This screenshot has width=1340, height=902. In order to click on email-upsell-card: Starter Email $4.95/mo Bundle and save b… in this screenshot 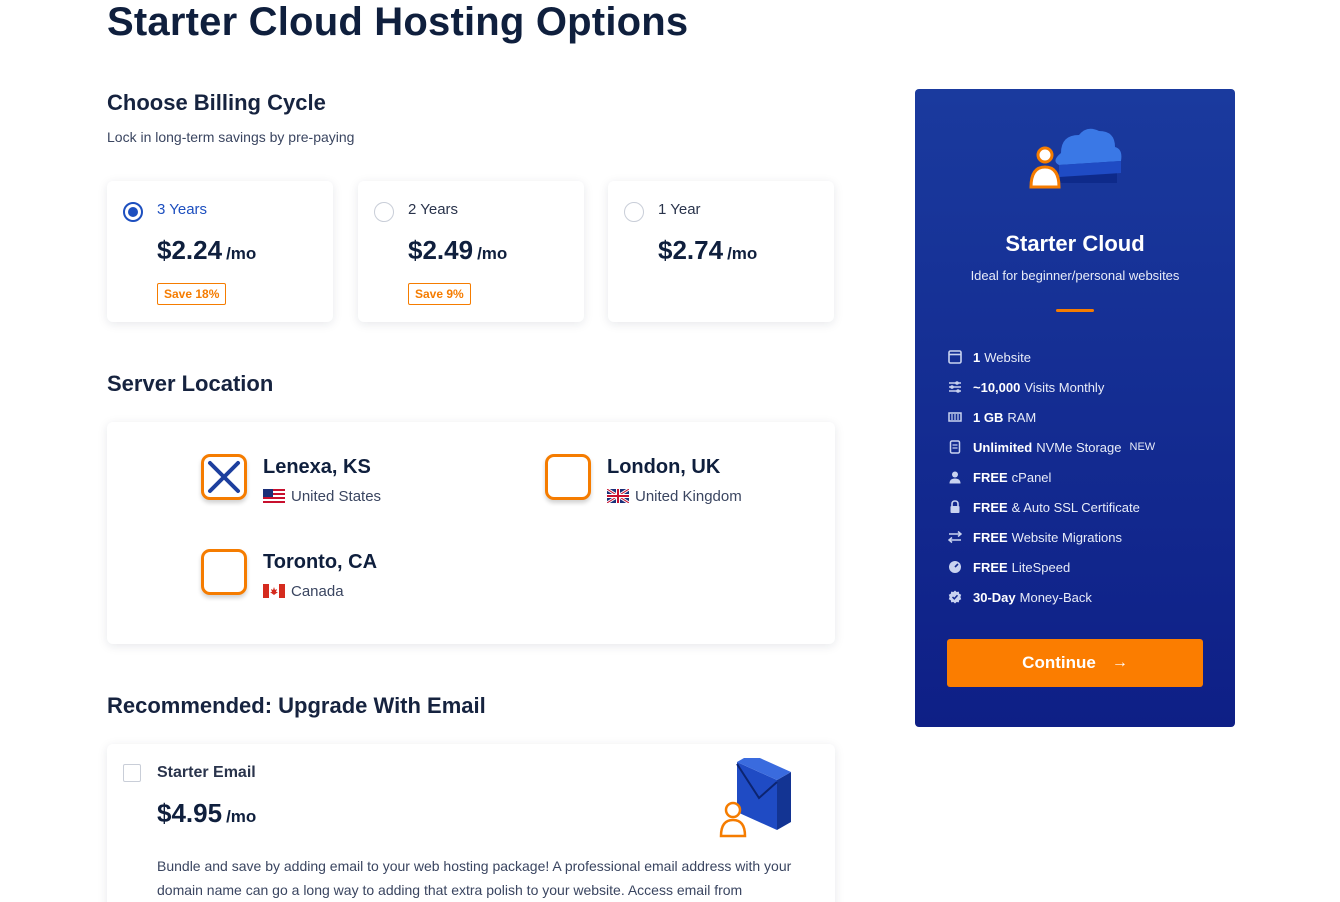, I will do `click(471, 823)`.